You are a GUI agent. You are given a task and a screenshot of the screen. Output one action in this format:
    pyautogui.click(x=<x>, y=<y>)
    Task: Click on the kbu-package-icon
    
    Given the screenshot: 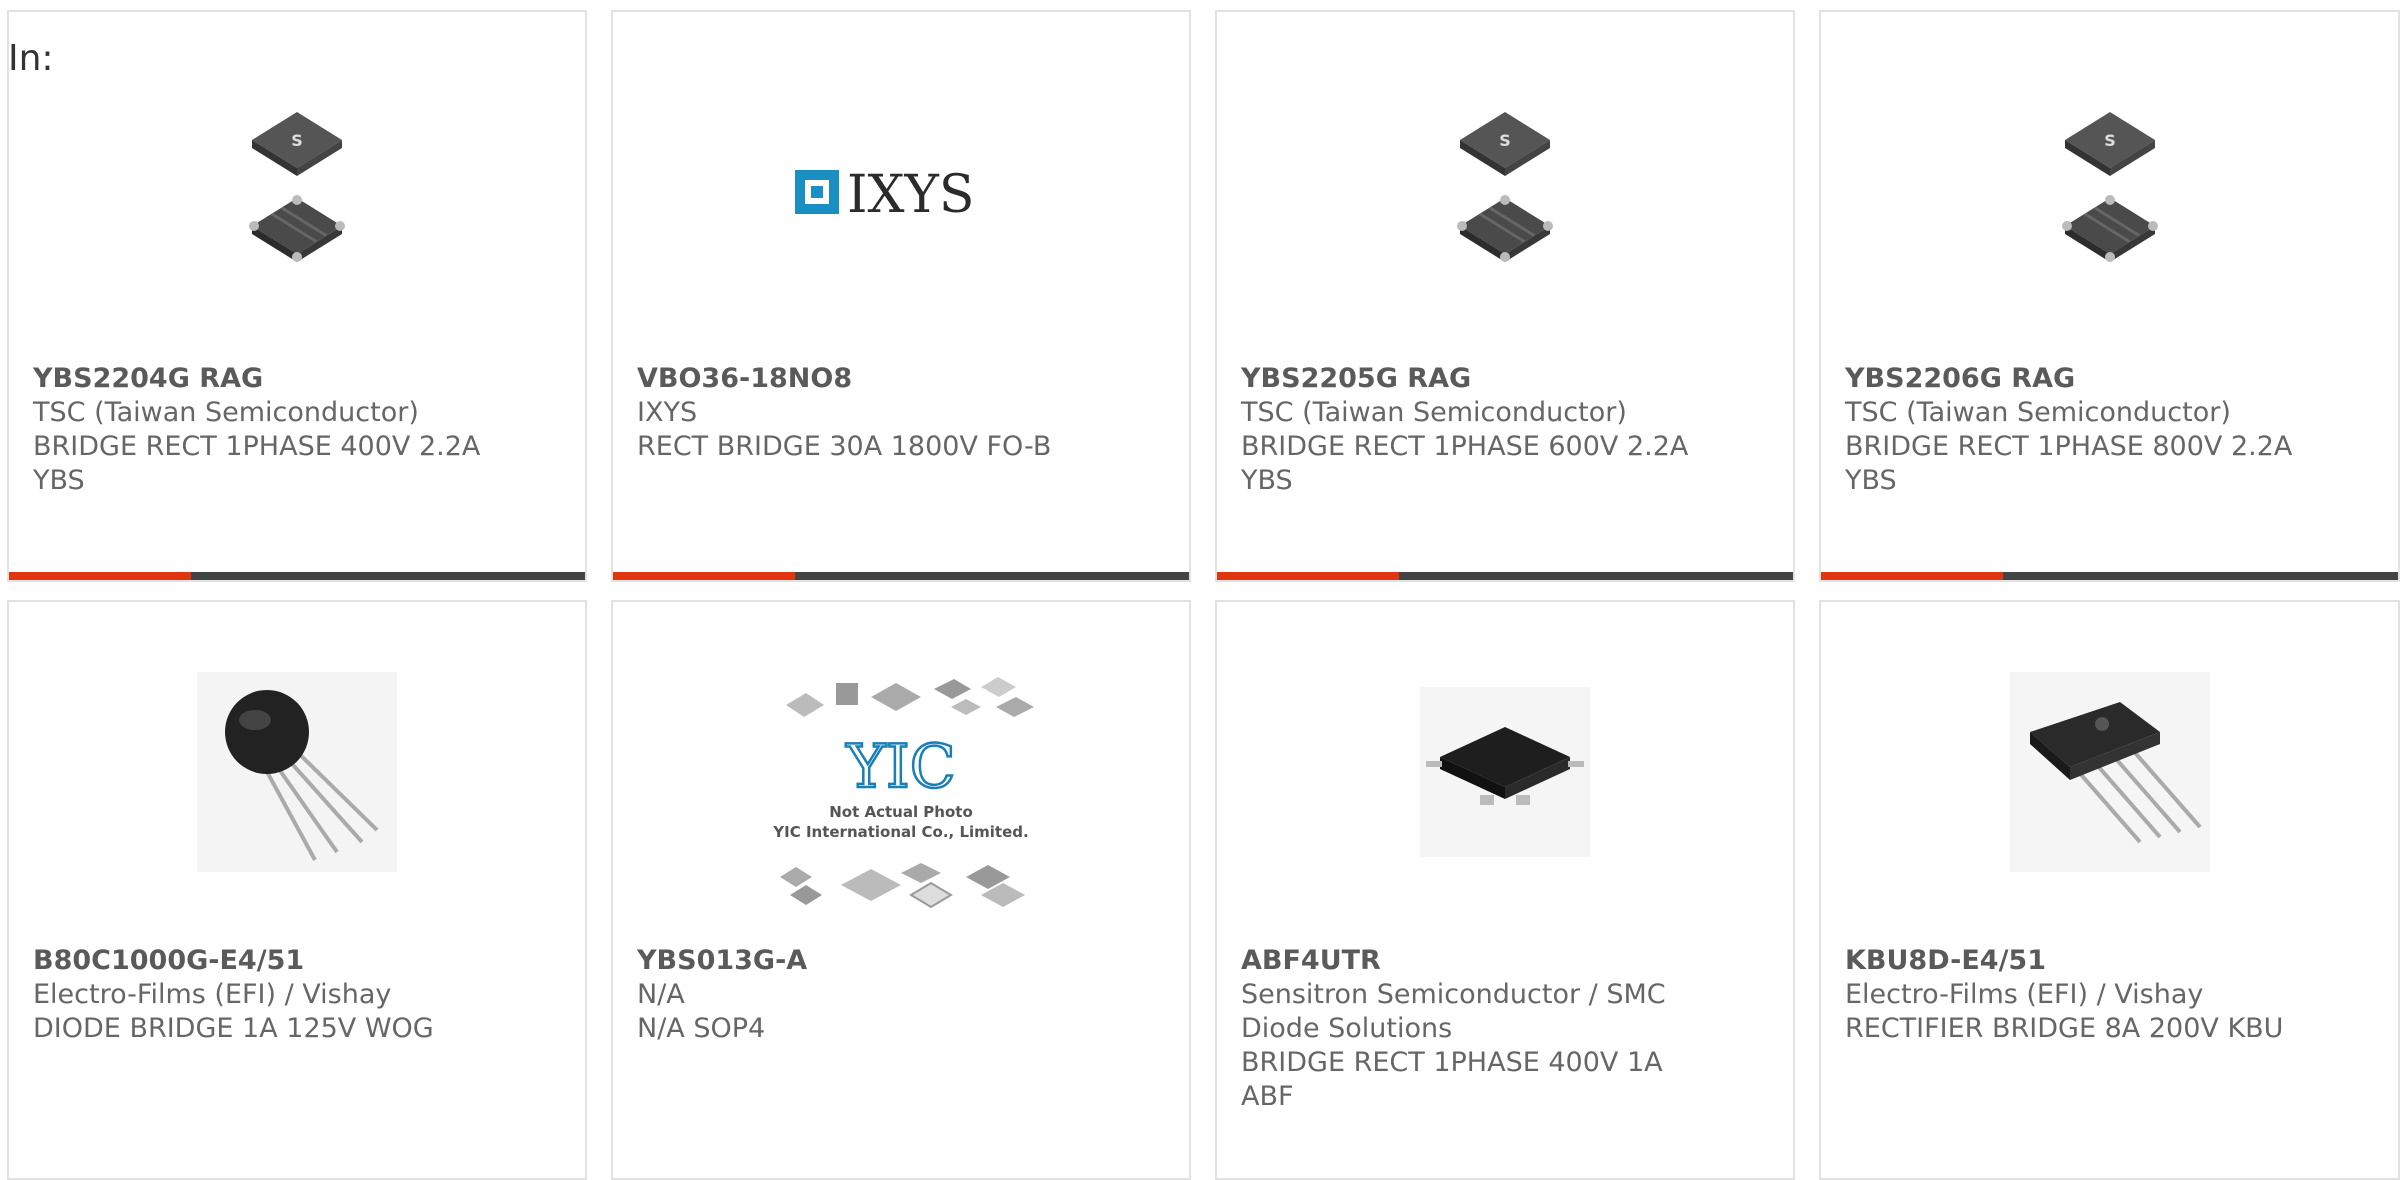 What is the action you would take?
    pyautogui.click(x=2109, y=772)
    